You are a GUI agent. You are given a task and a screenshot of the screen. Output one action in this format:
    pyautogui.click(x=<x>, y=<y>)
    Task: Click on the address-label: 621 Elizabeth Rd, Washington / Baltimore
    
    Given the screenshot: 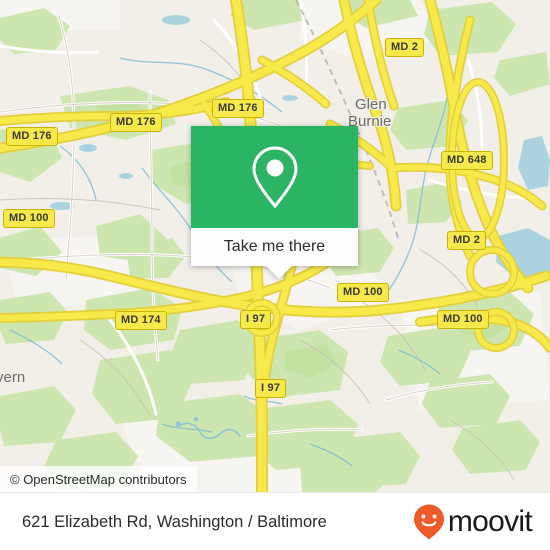 What is the action you would take?
    pyautogui.click(x=174, y=521)
    